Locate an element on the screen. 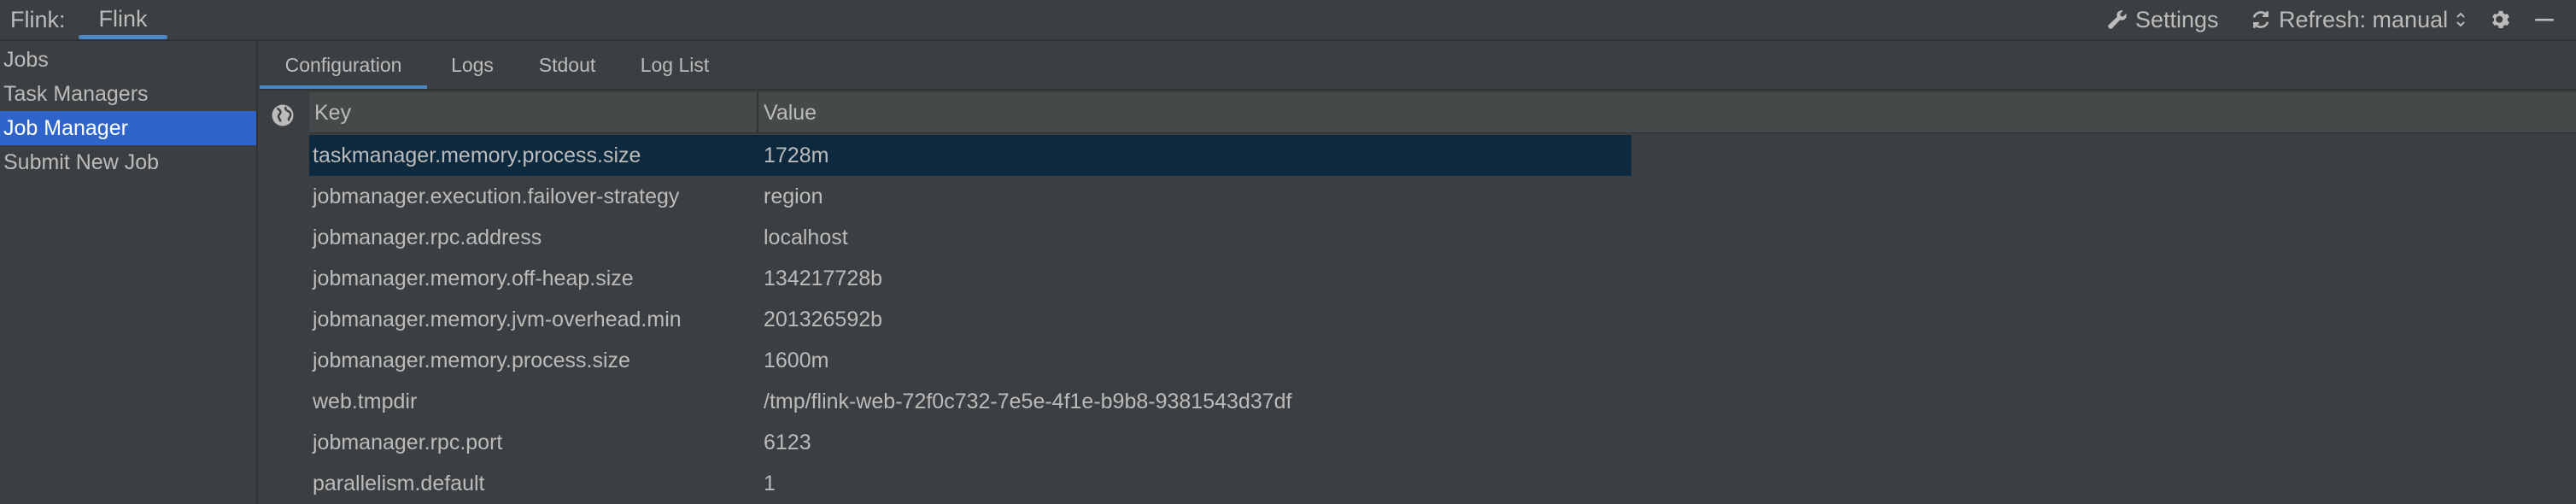  row-key: jobmanager.memory.process.size is located at coordinates (471, 360).